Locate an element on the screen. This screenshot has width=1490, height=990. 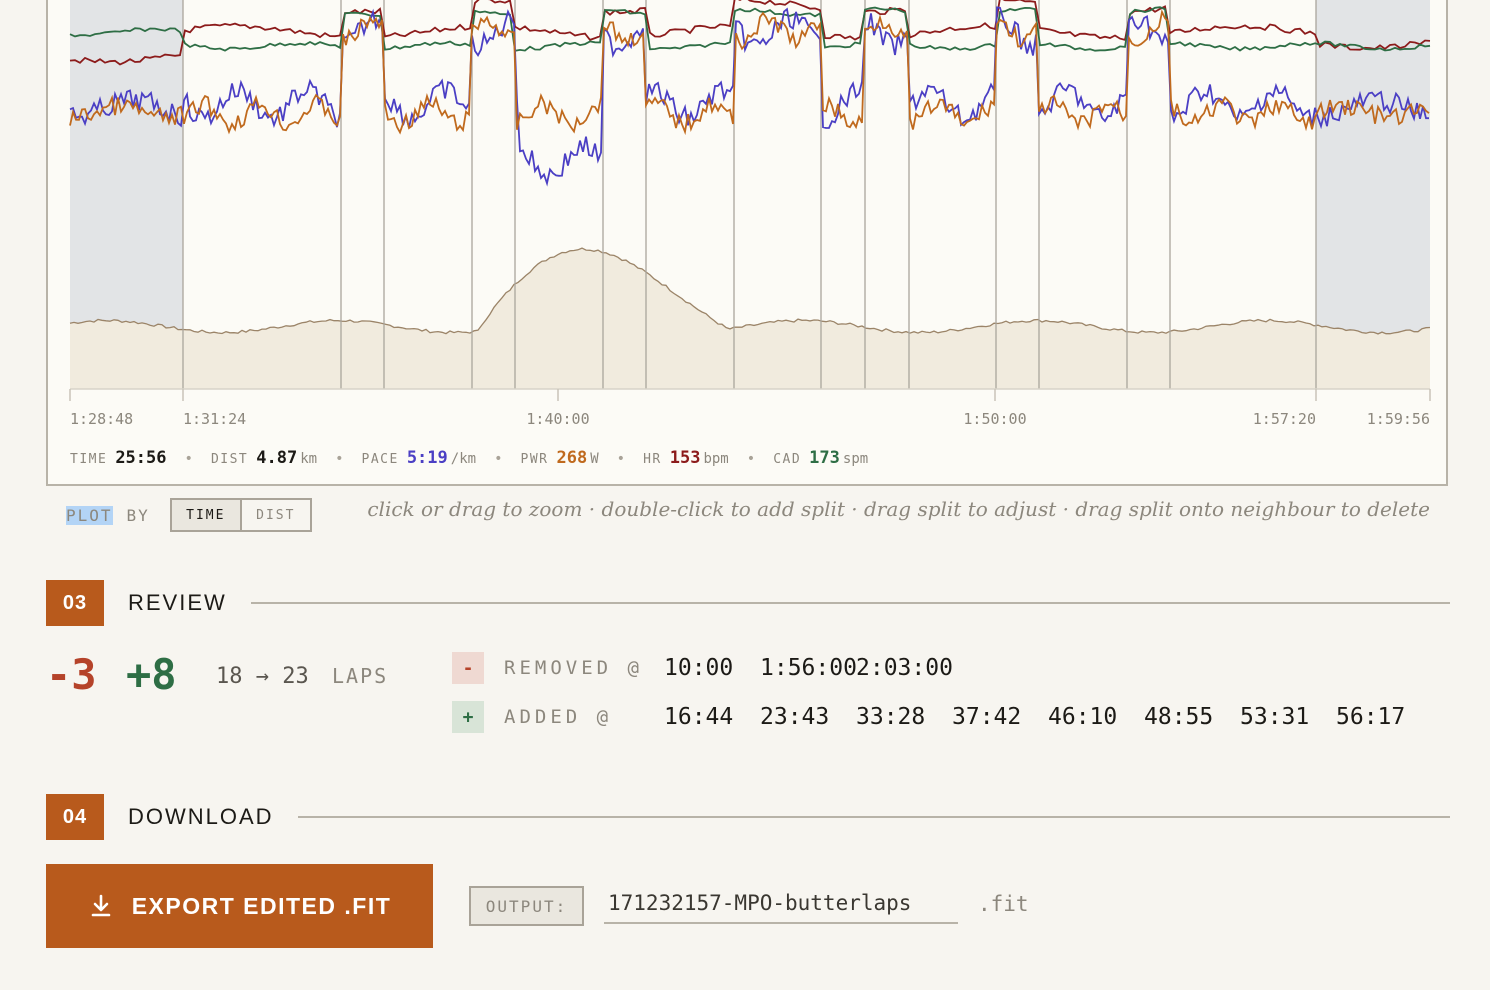
removed-label: REMOVED @ is located at coordinates (573, 668).